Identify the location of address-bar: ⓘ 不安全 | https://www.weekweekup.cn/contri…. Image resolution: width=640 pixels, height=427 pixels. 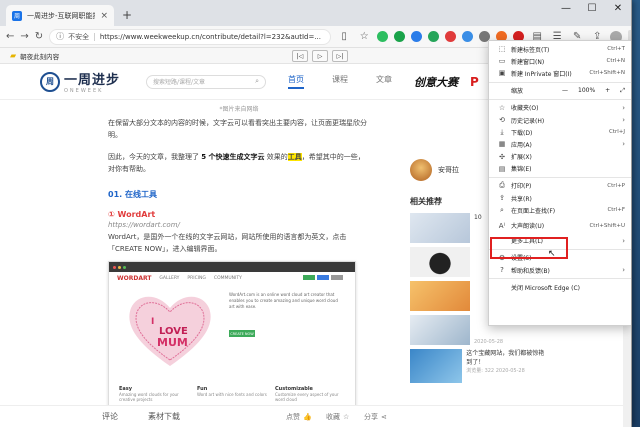
(190, 36).